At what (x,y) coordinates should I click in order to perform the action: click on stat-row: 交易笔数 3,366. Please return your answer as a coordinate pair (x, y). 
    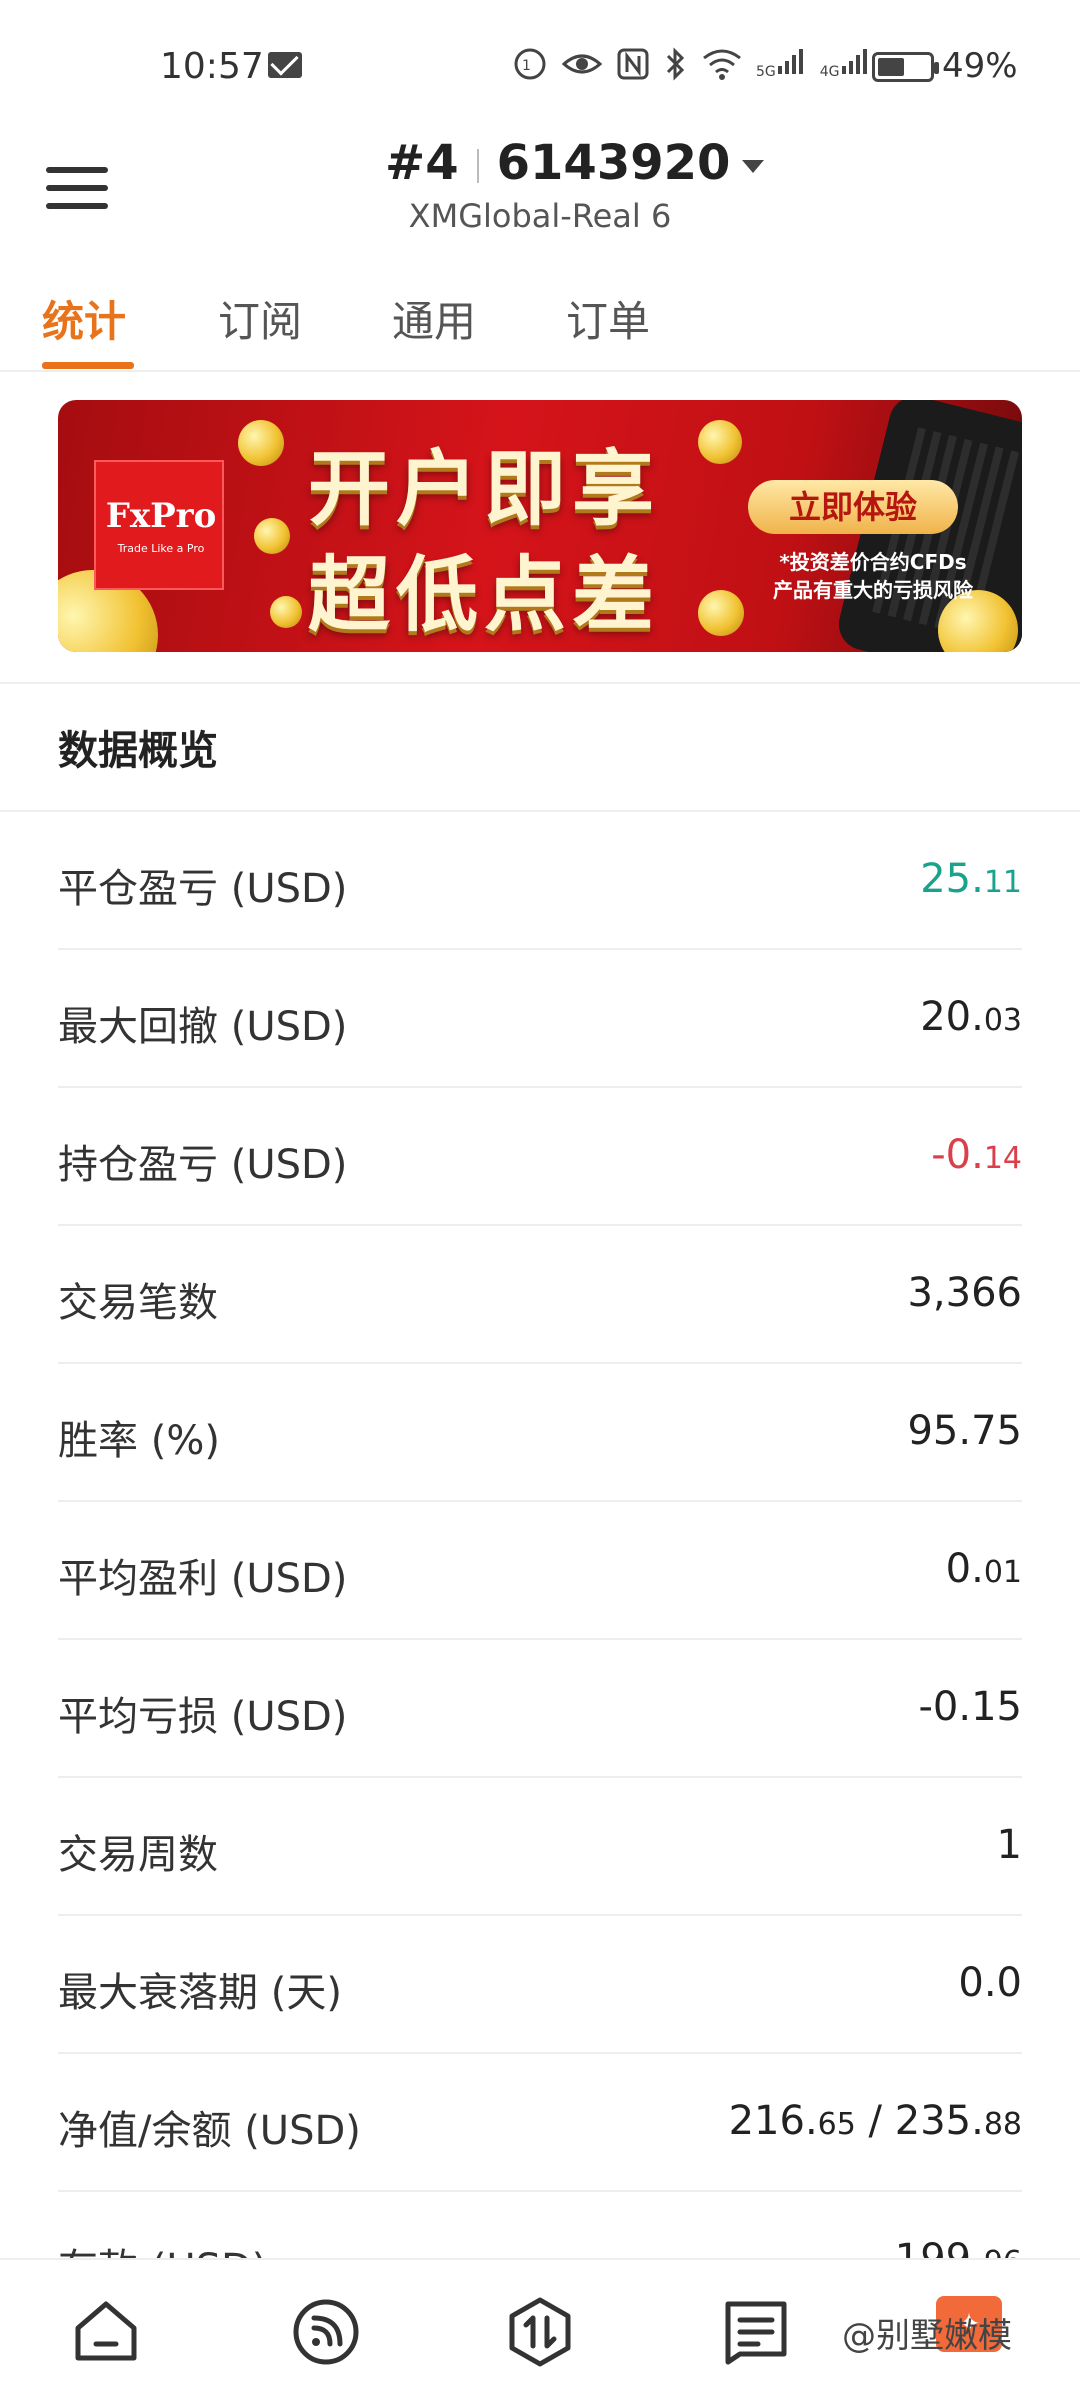
    Looking at the image, I should click on (540, 1295).